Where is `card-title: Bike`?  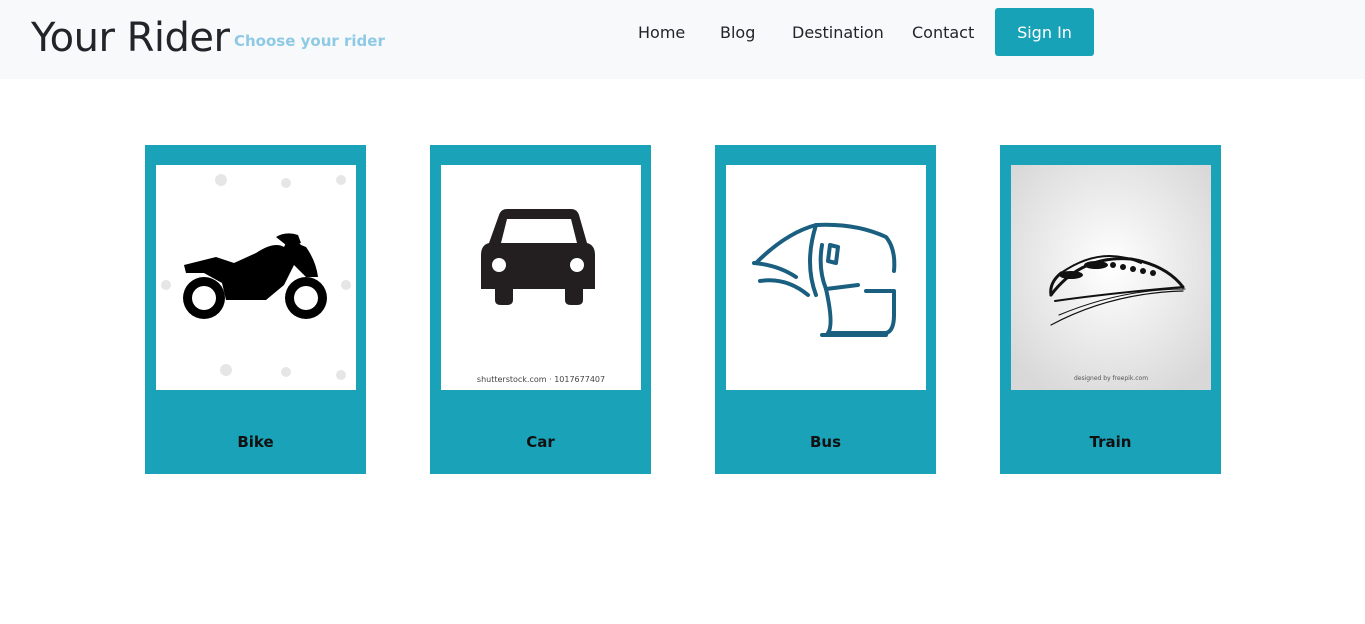 card-title: Bike is located at coordinates (255, 442).